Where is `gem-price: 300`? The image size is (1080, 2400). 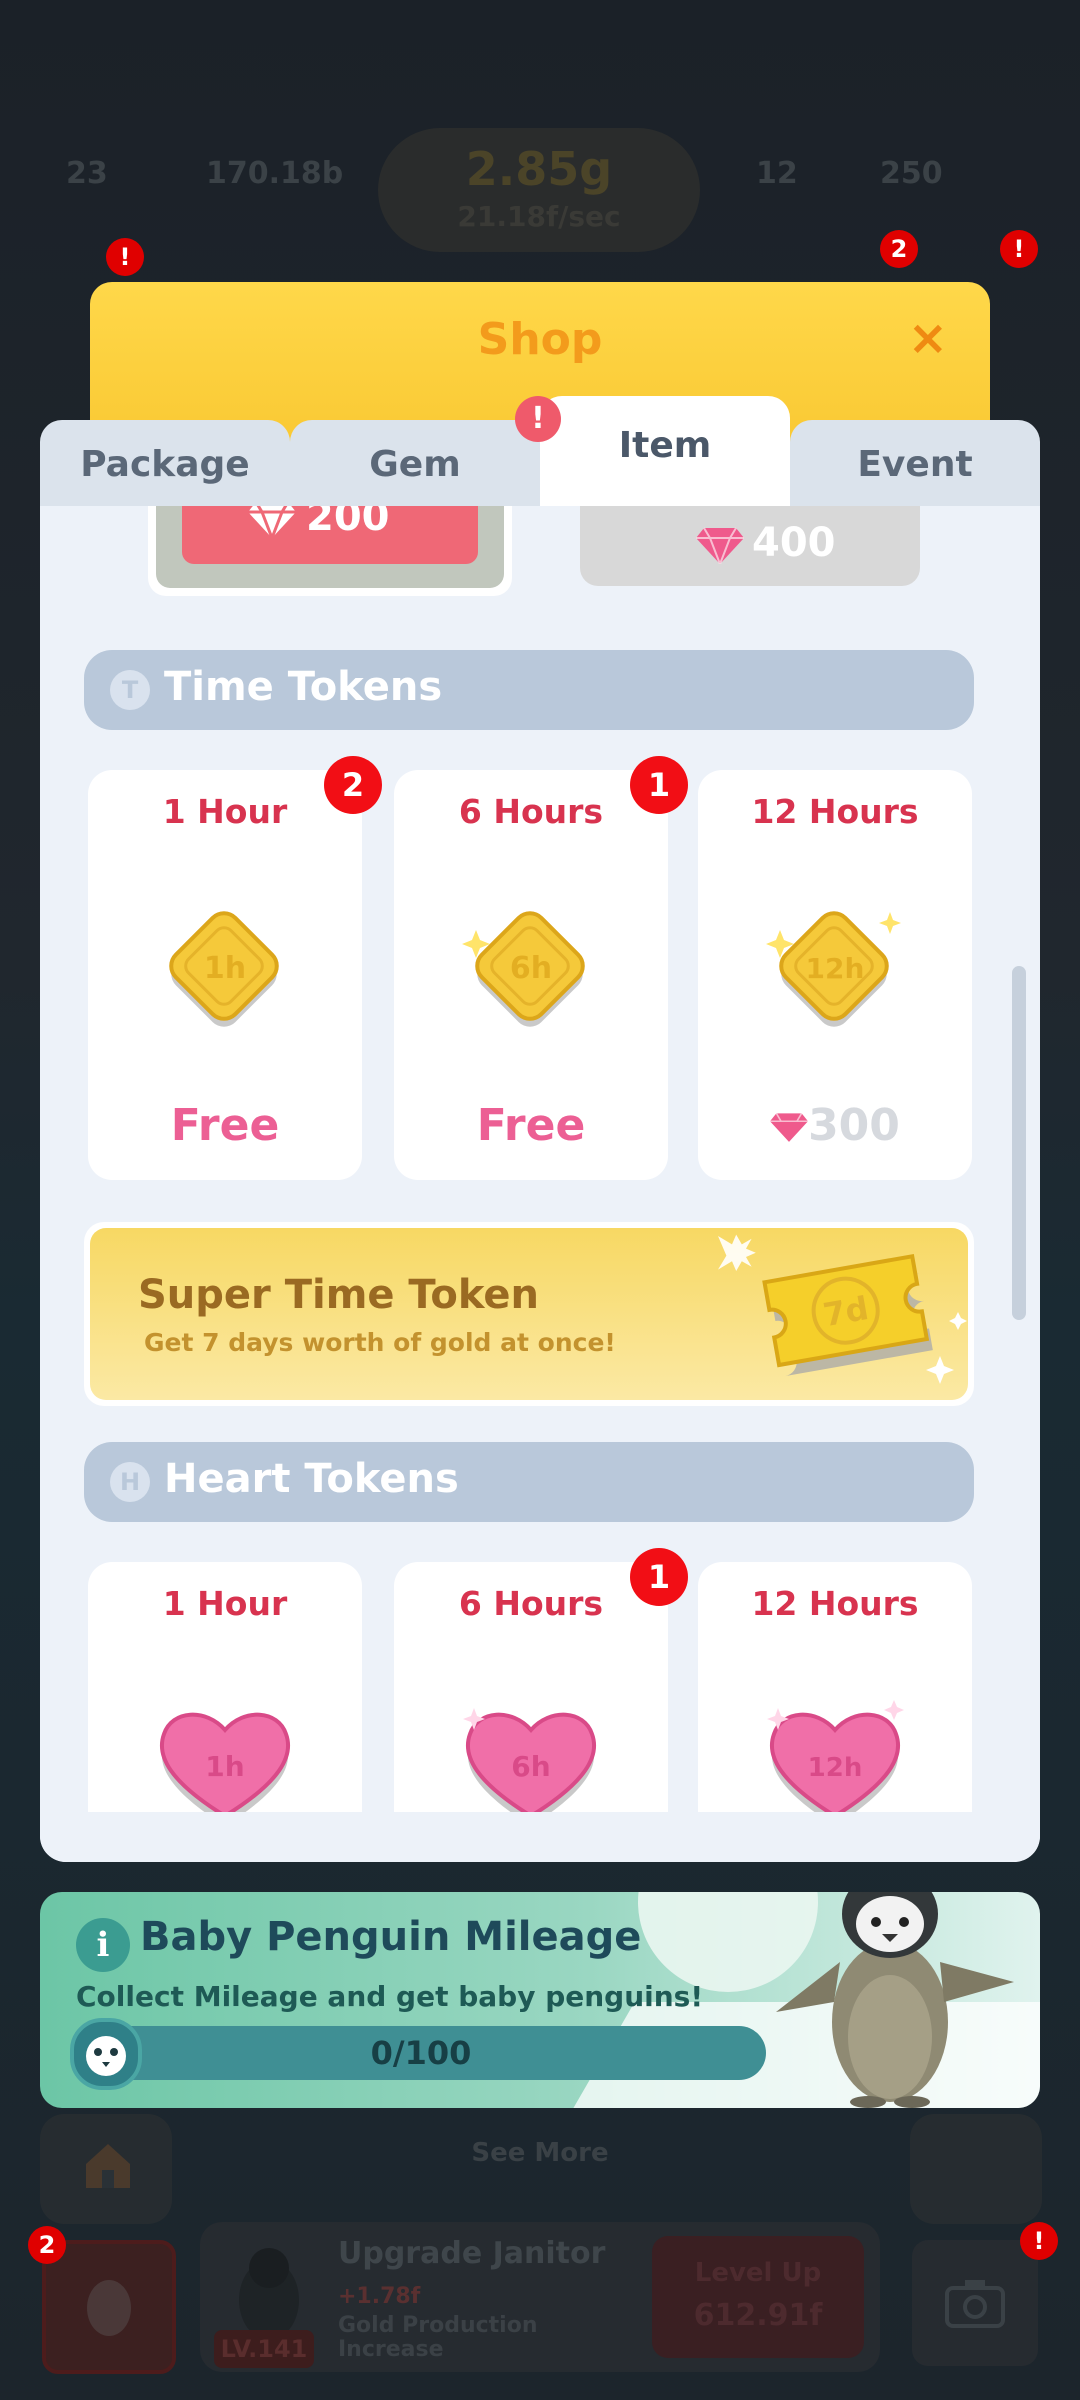 gem-price: 300 is located at coordinates (854, 1125).